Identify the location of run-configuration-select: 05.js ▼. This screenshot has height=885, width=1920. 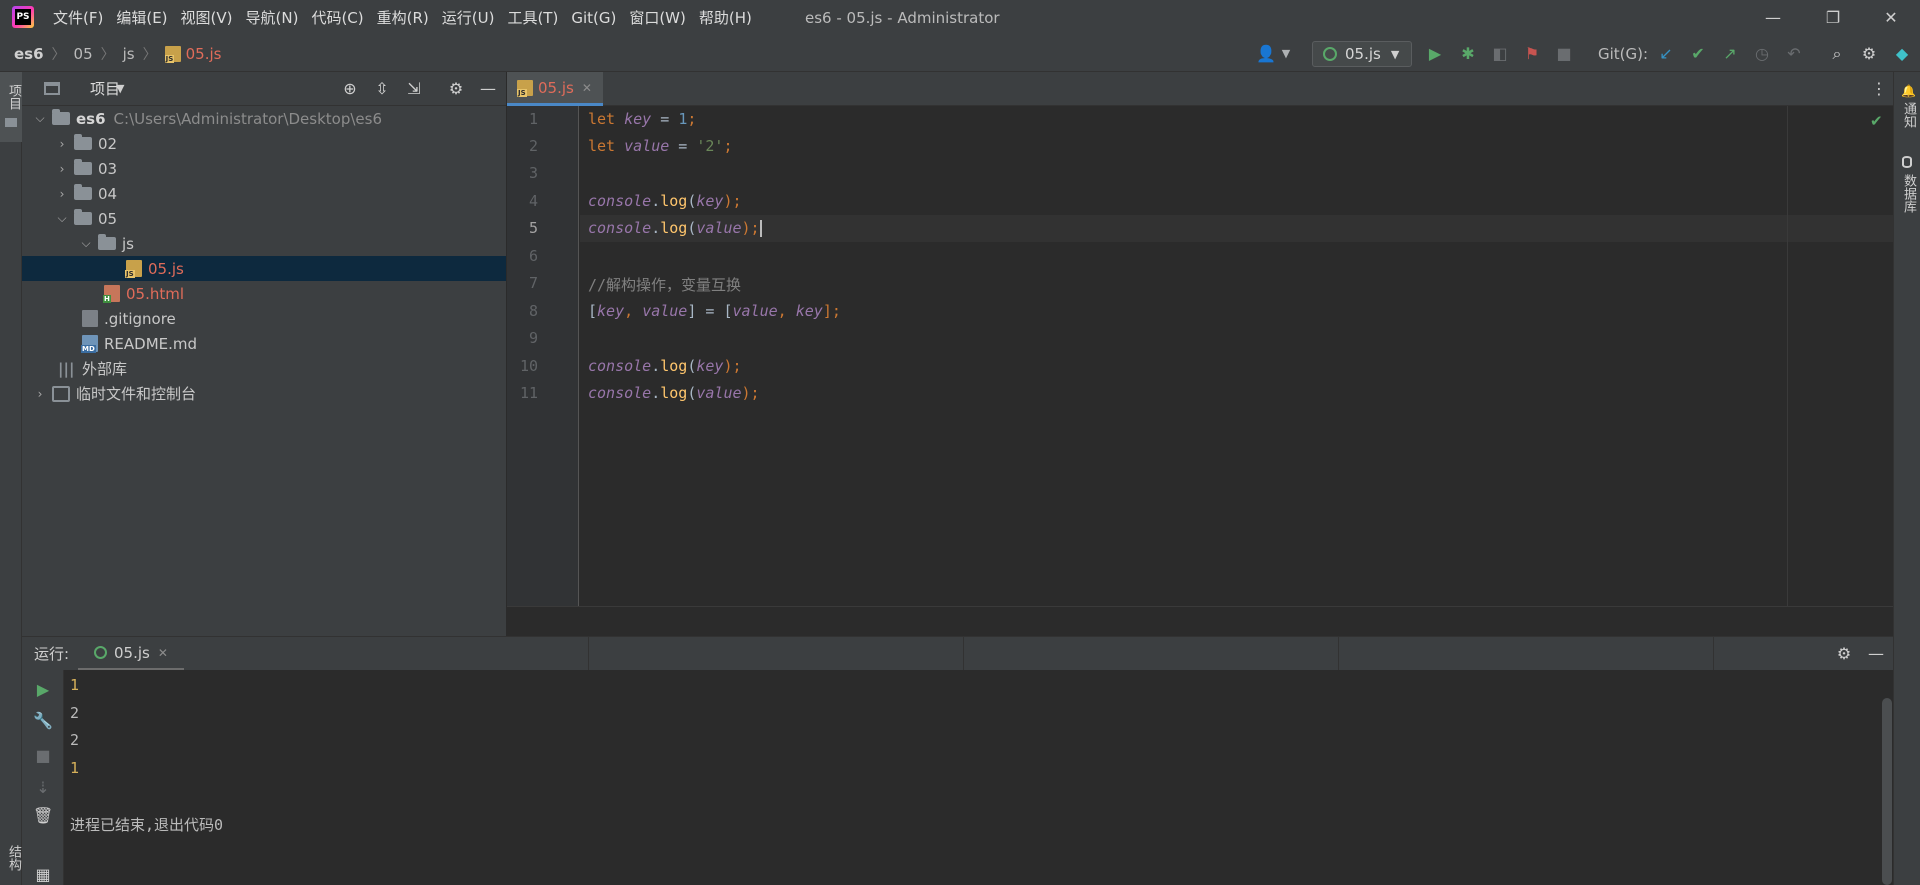
(1362, 54).